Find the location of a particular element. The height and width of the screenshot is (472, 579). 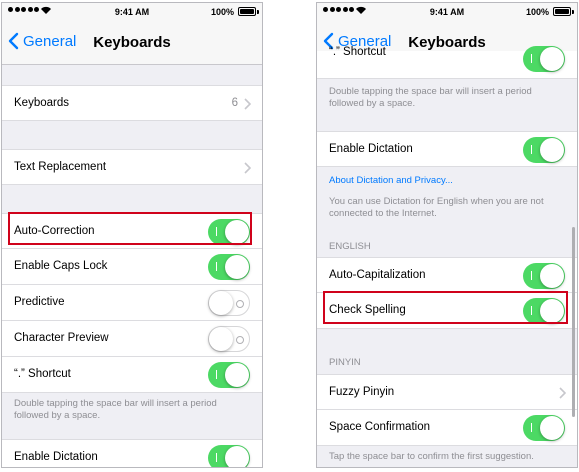

keyboards-row: Keyboards 6 is located at coordinates (132, 103).